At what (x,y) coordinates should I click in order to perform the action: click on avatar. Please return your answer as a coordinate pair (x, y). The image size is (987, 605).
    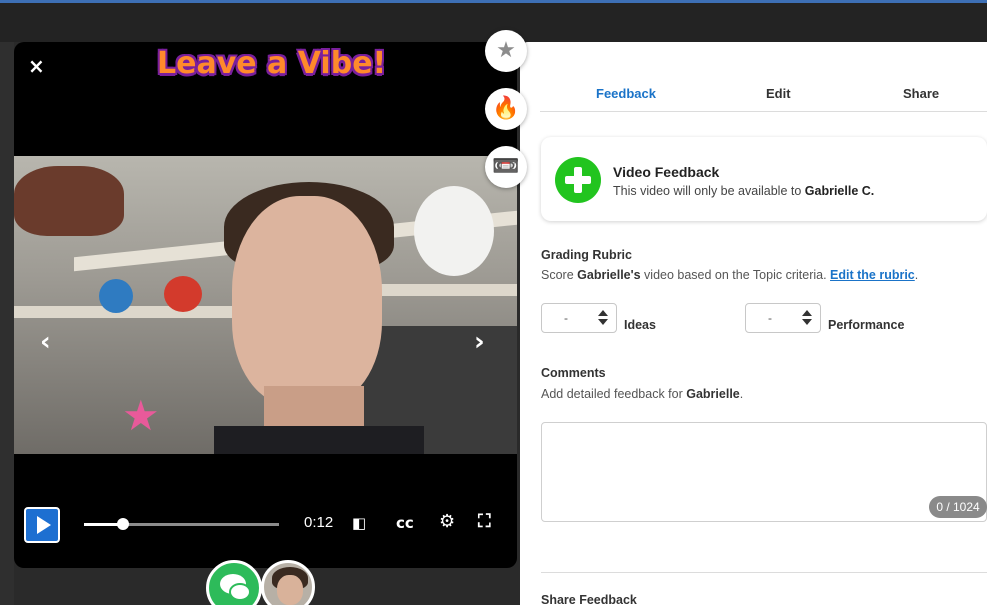
    Looking at the image, I should click on (288, 582).